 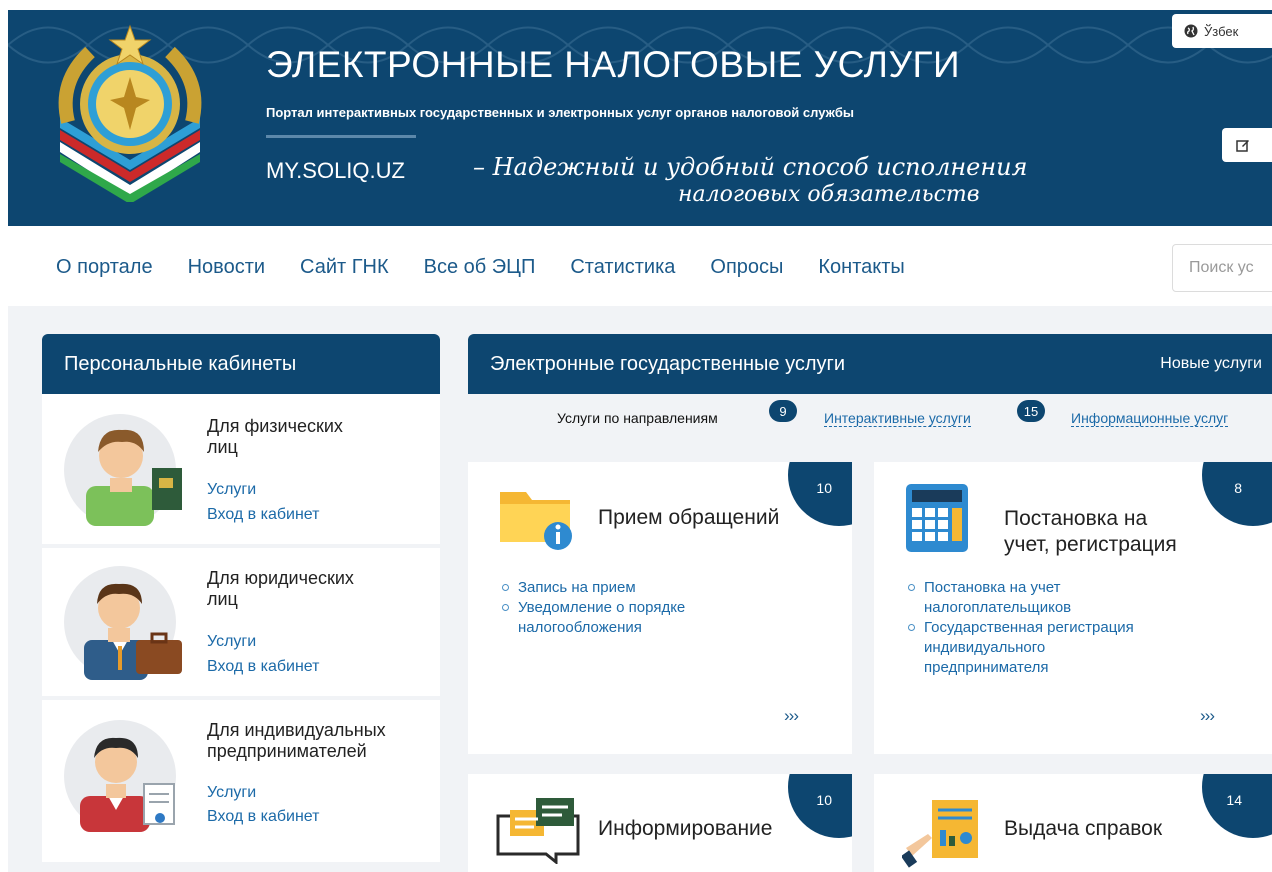 I want to click on service-link: Уведомление о порядке, so click(x=592, y=608).